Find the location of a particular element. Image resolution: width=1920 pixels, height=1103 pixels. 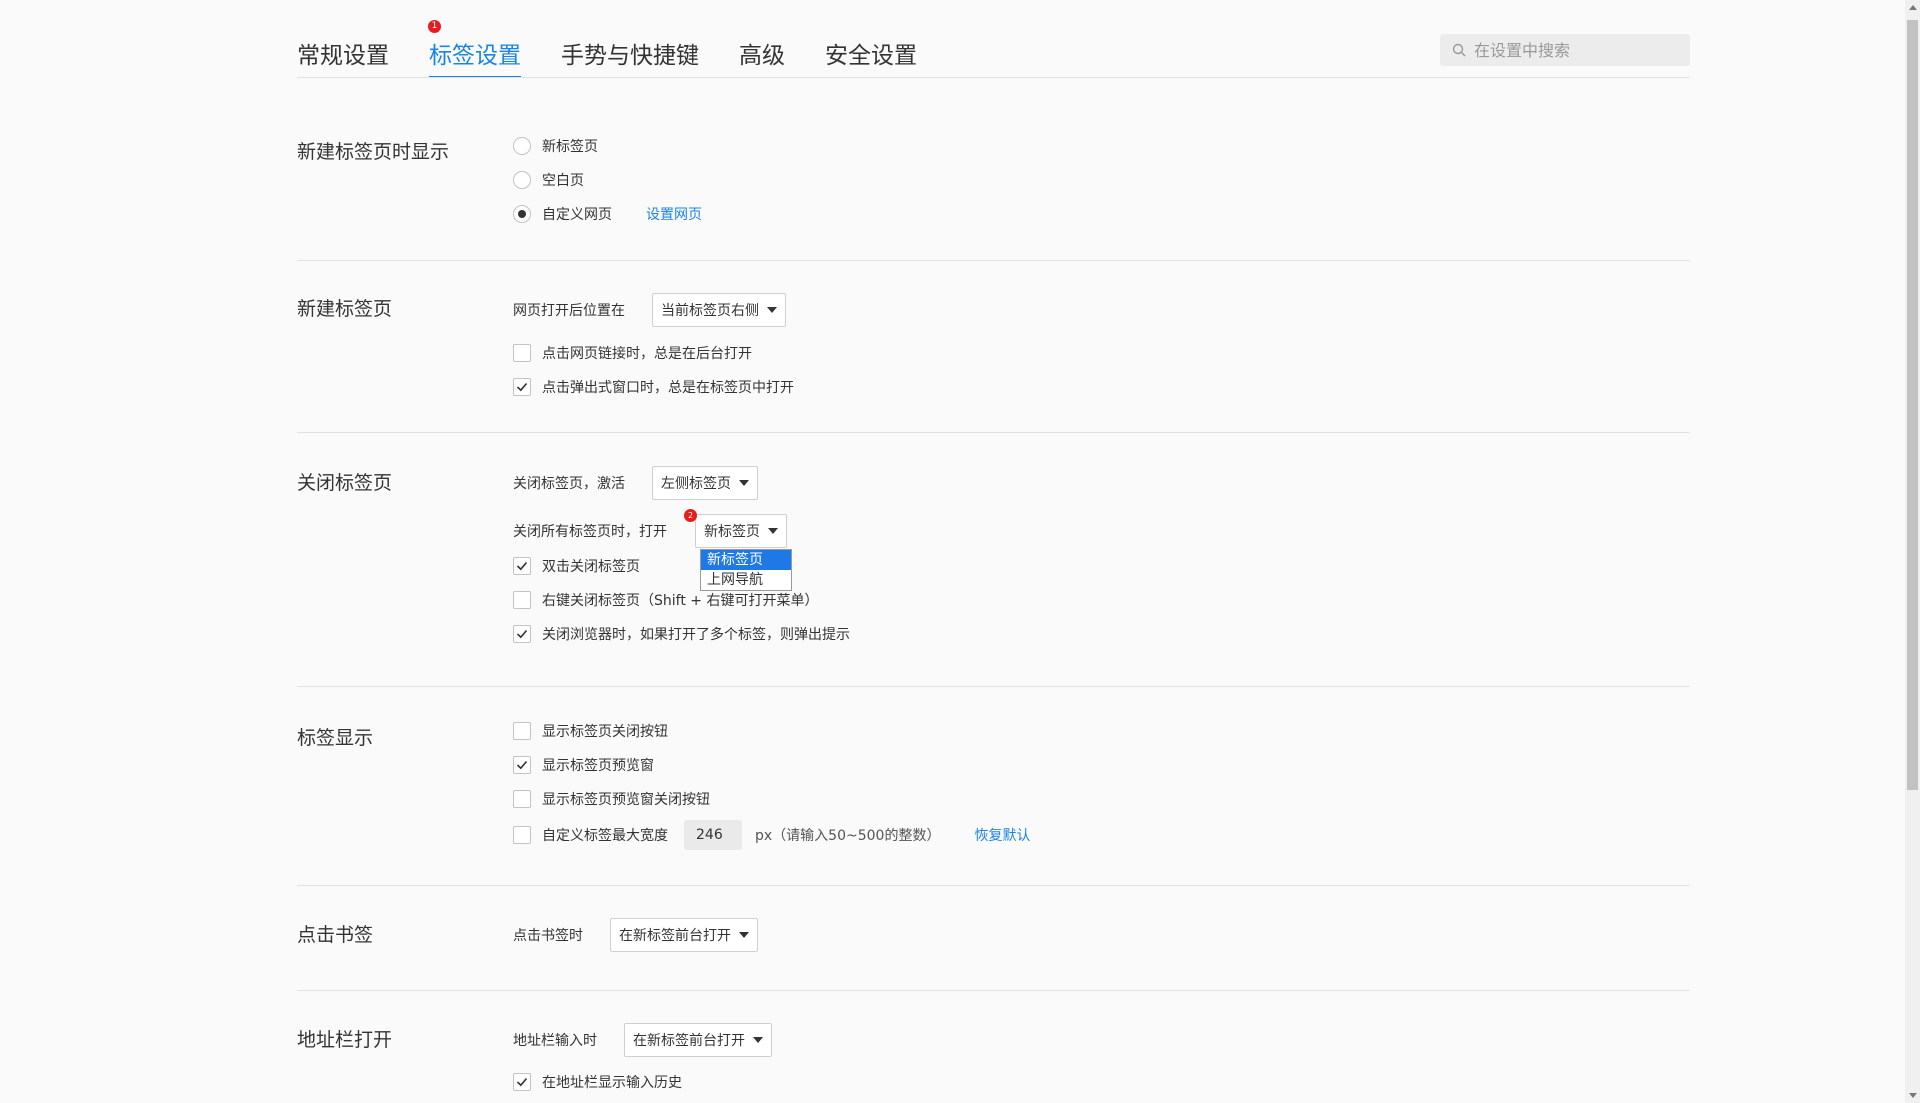

radio-custom-page: 自定义网页 设置网页 is located at coordinates (607, 214).